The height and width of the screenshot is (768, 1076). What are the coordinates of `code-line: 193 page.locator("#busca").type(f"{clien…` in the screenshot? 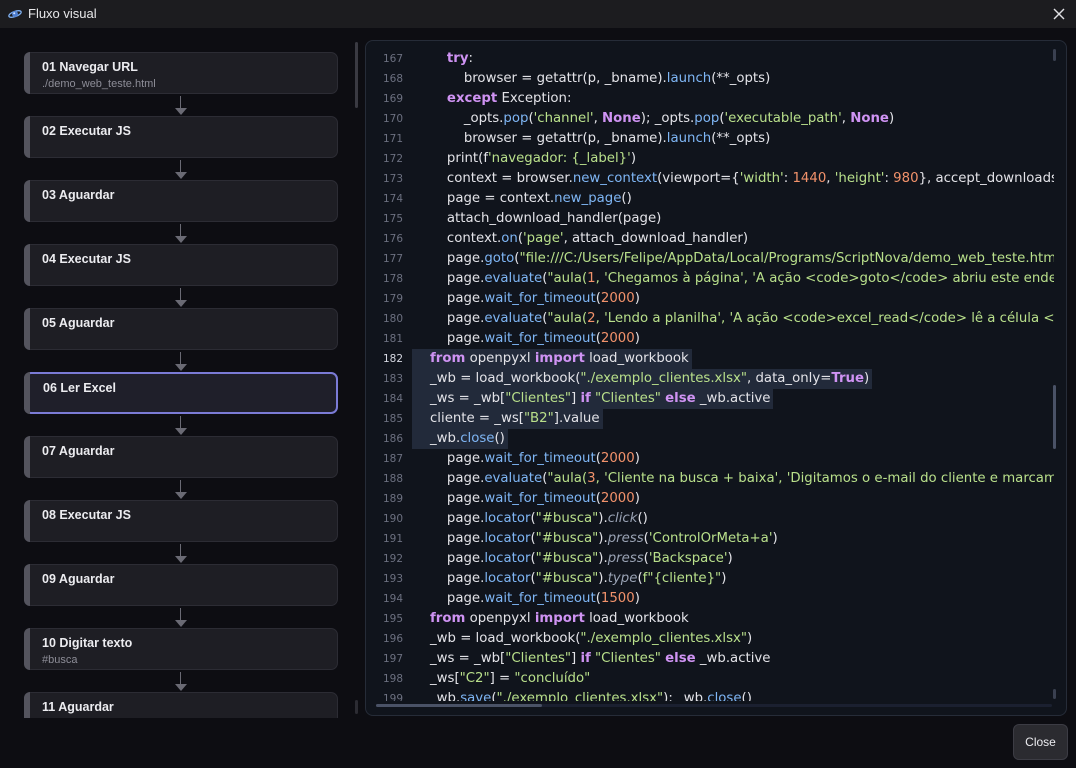 It's located at (710, 579).